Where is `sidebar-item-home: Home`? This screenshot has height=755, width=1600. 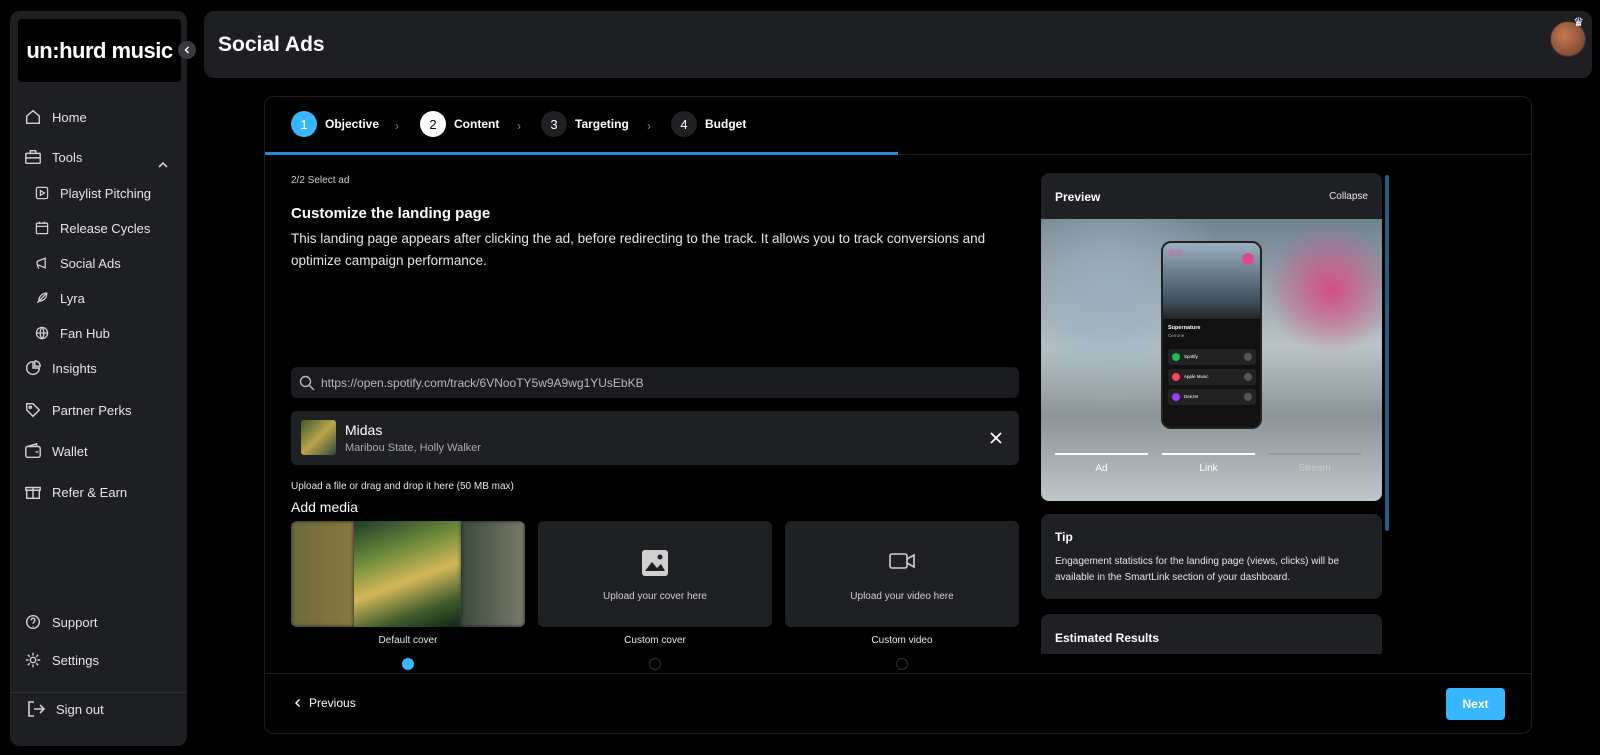 sidebar-item-home: Home is located at coordinates (55, 117).